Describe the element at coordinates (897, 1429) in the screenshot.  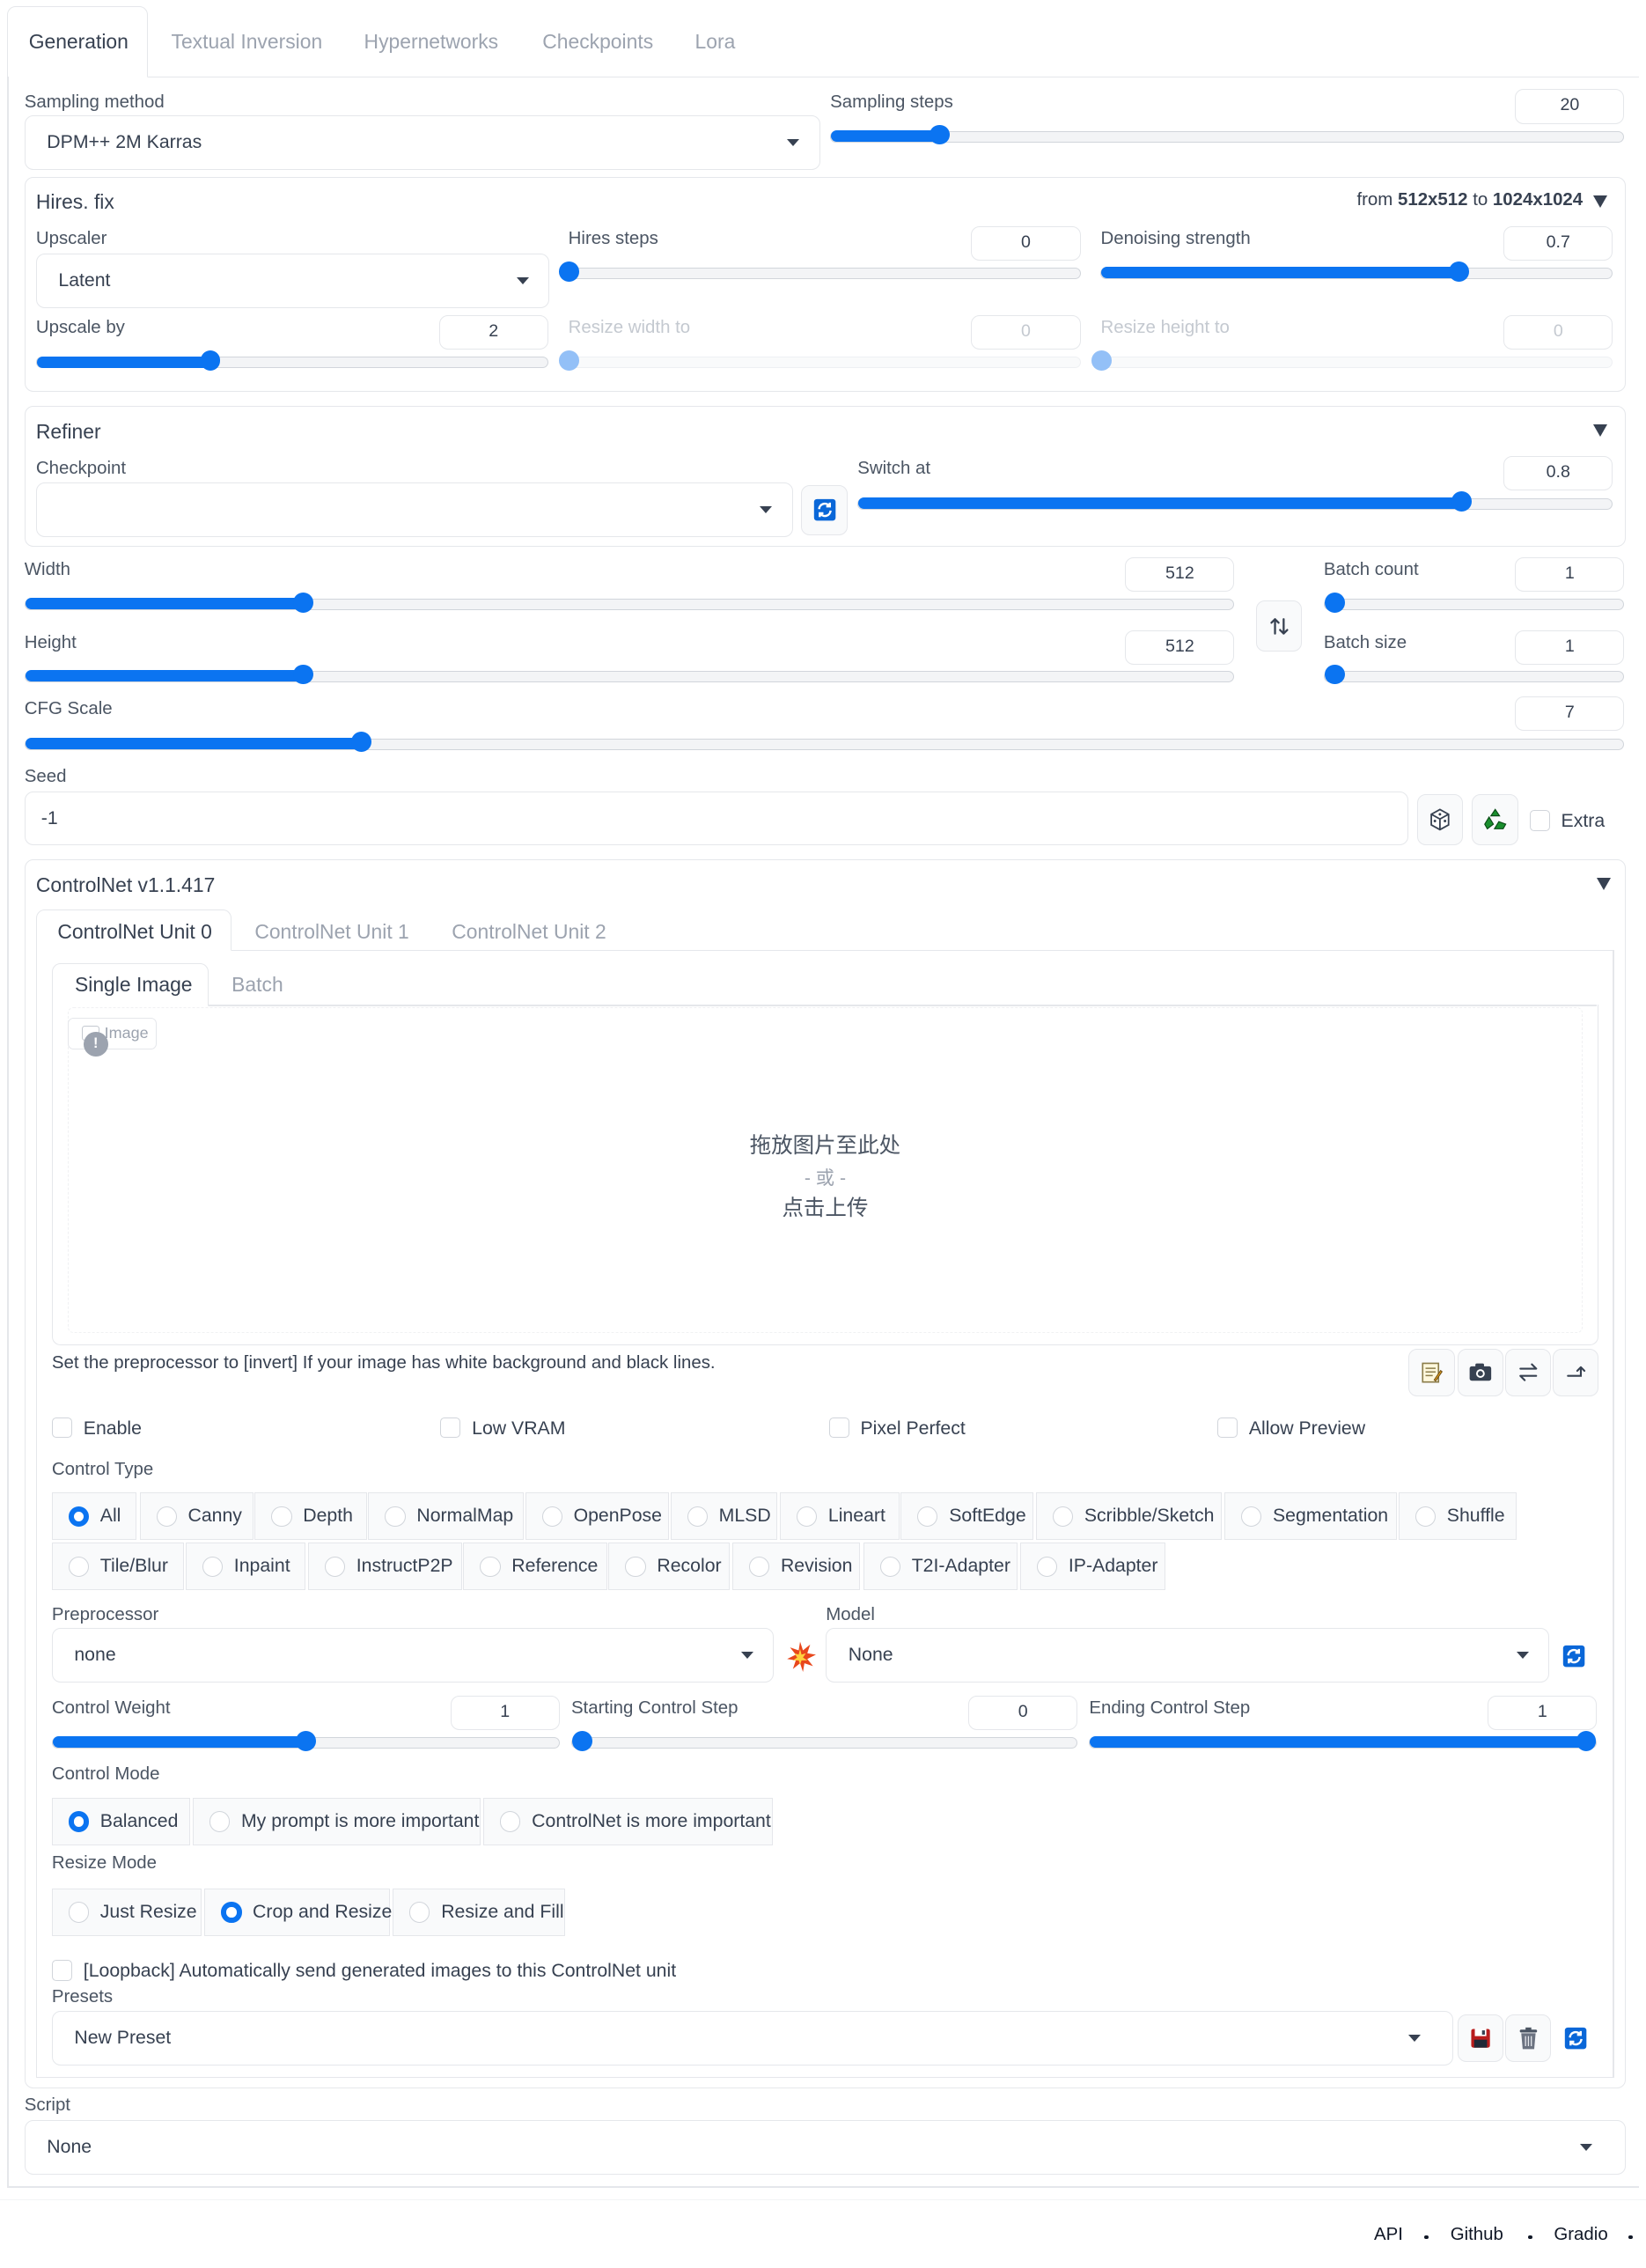
I see `pixel-perfect-checkbox: Pixel Perfect` at that location.